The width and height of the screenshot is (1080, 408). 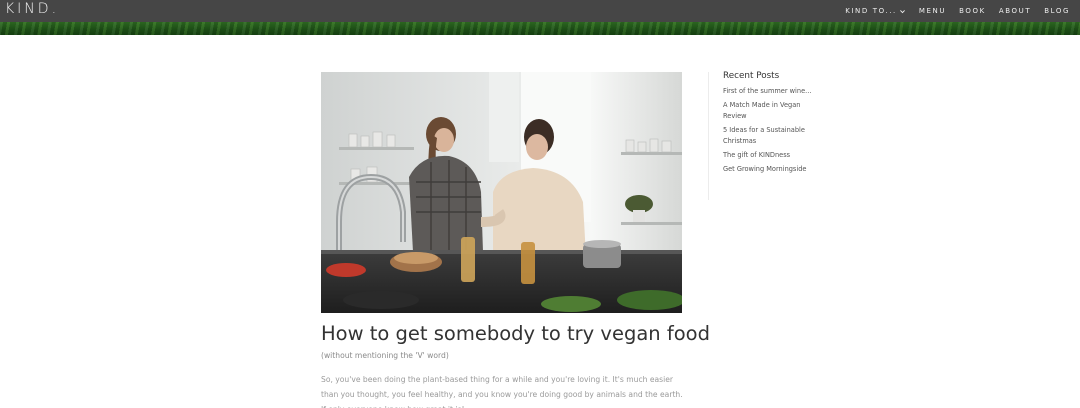 I want to click on nav-item-menu: MENU, so click(x=932, y=11).